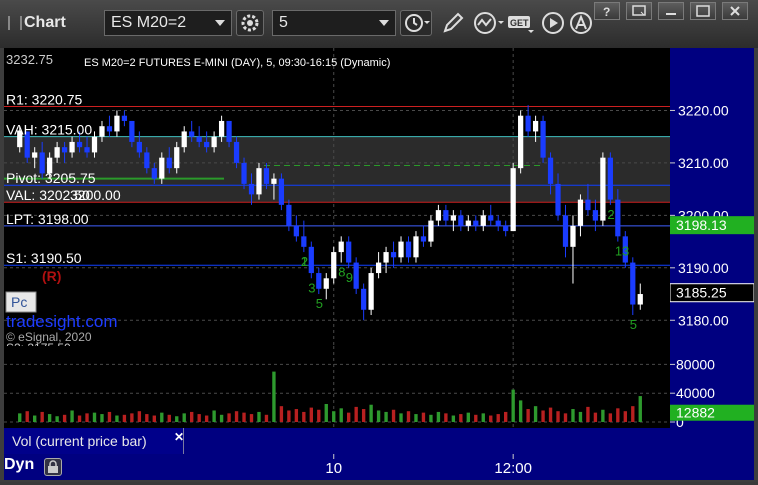  What do you see at coordinates (581, 23) in the screenshot?
I see `alert-icon` at bounding box center [581, 23].